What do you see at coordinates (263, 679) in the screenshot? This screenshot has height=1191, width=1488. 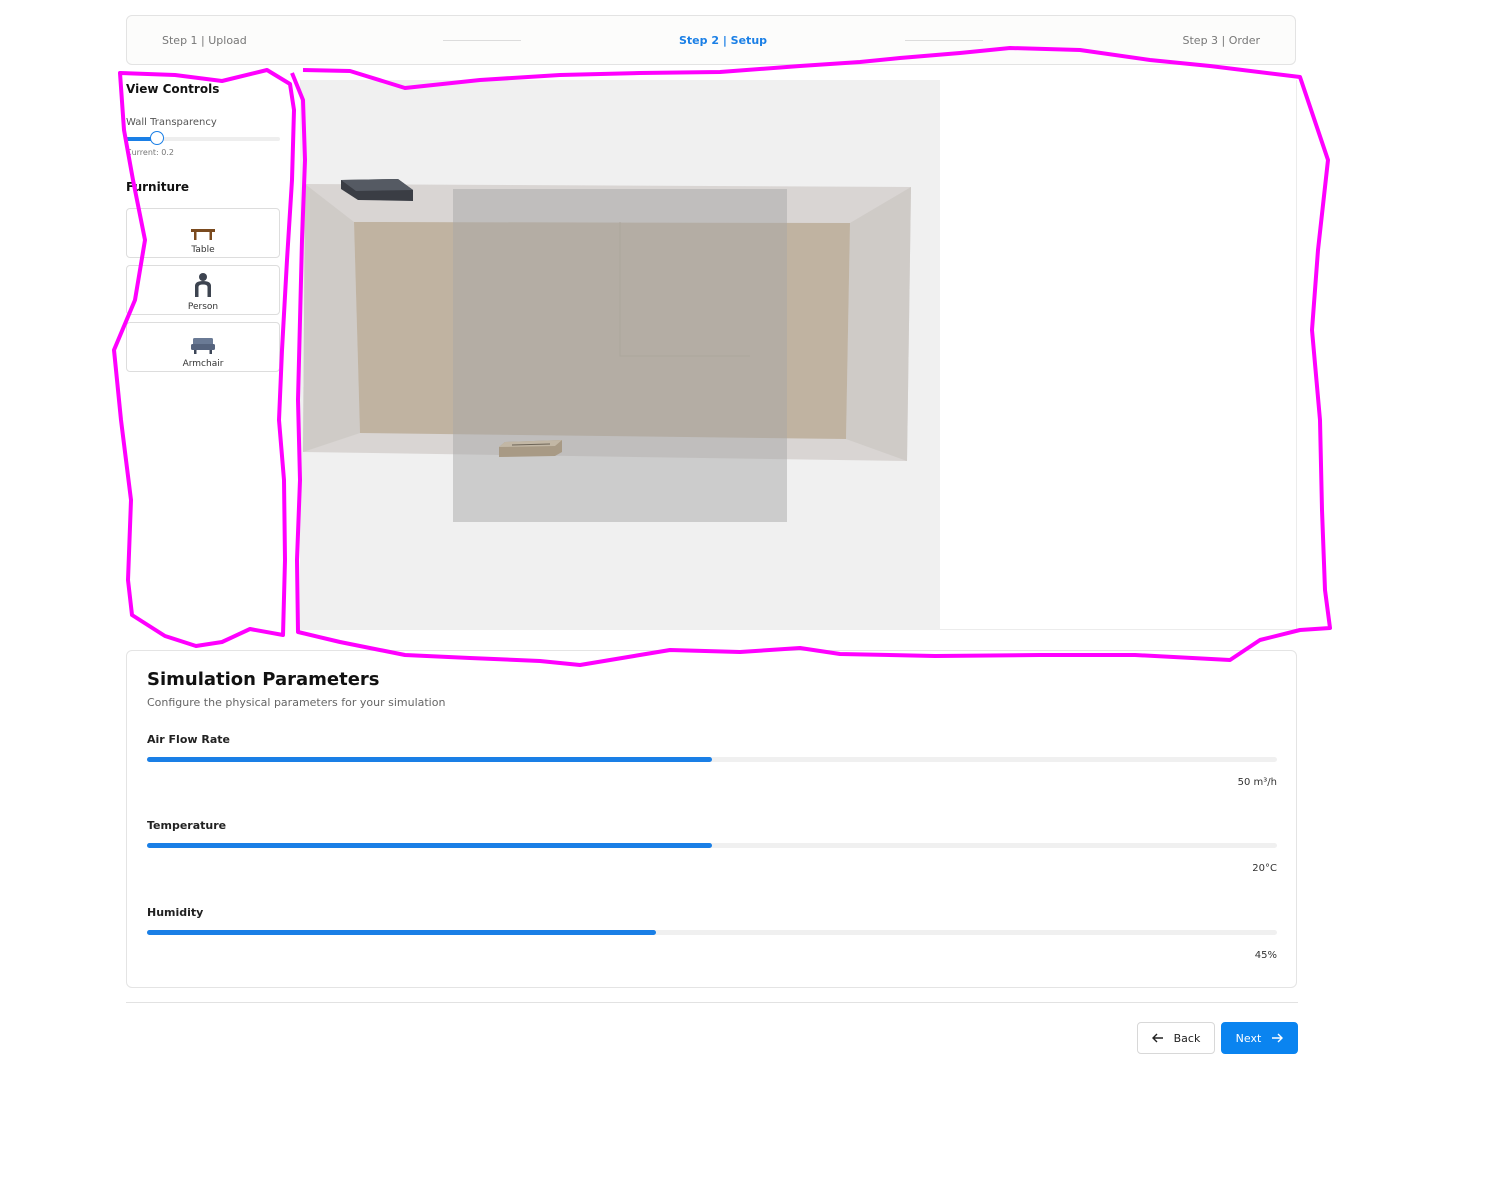 I see `params-title: Simulation Parameters` at bounding box center [263, 679].